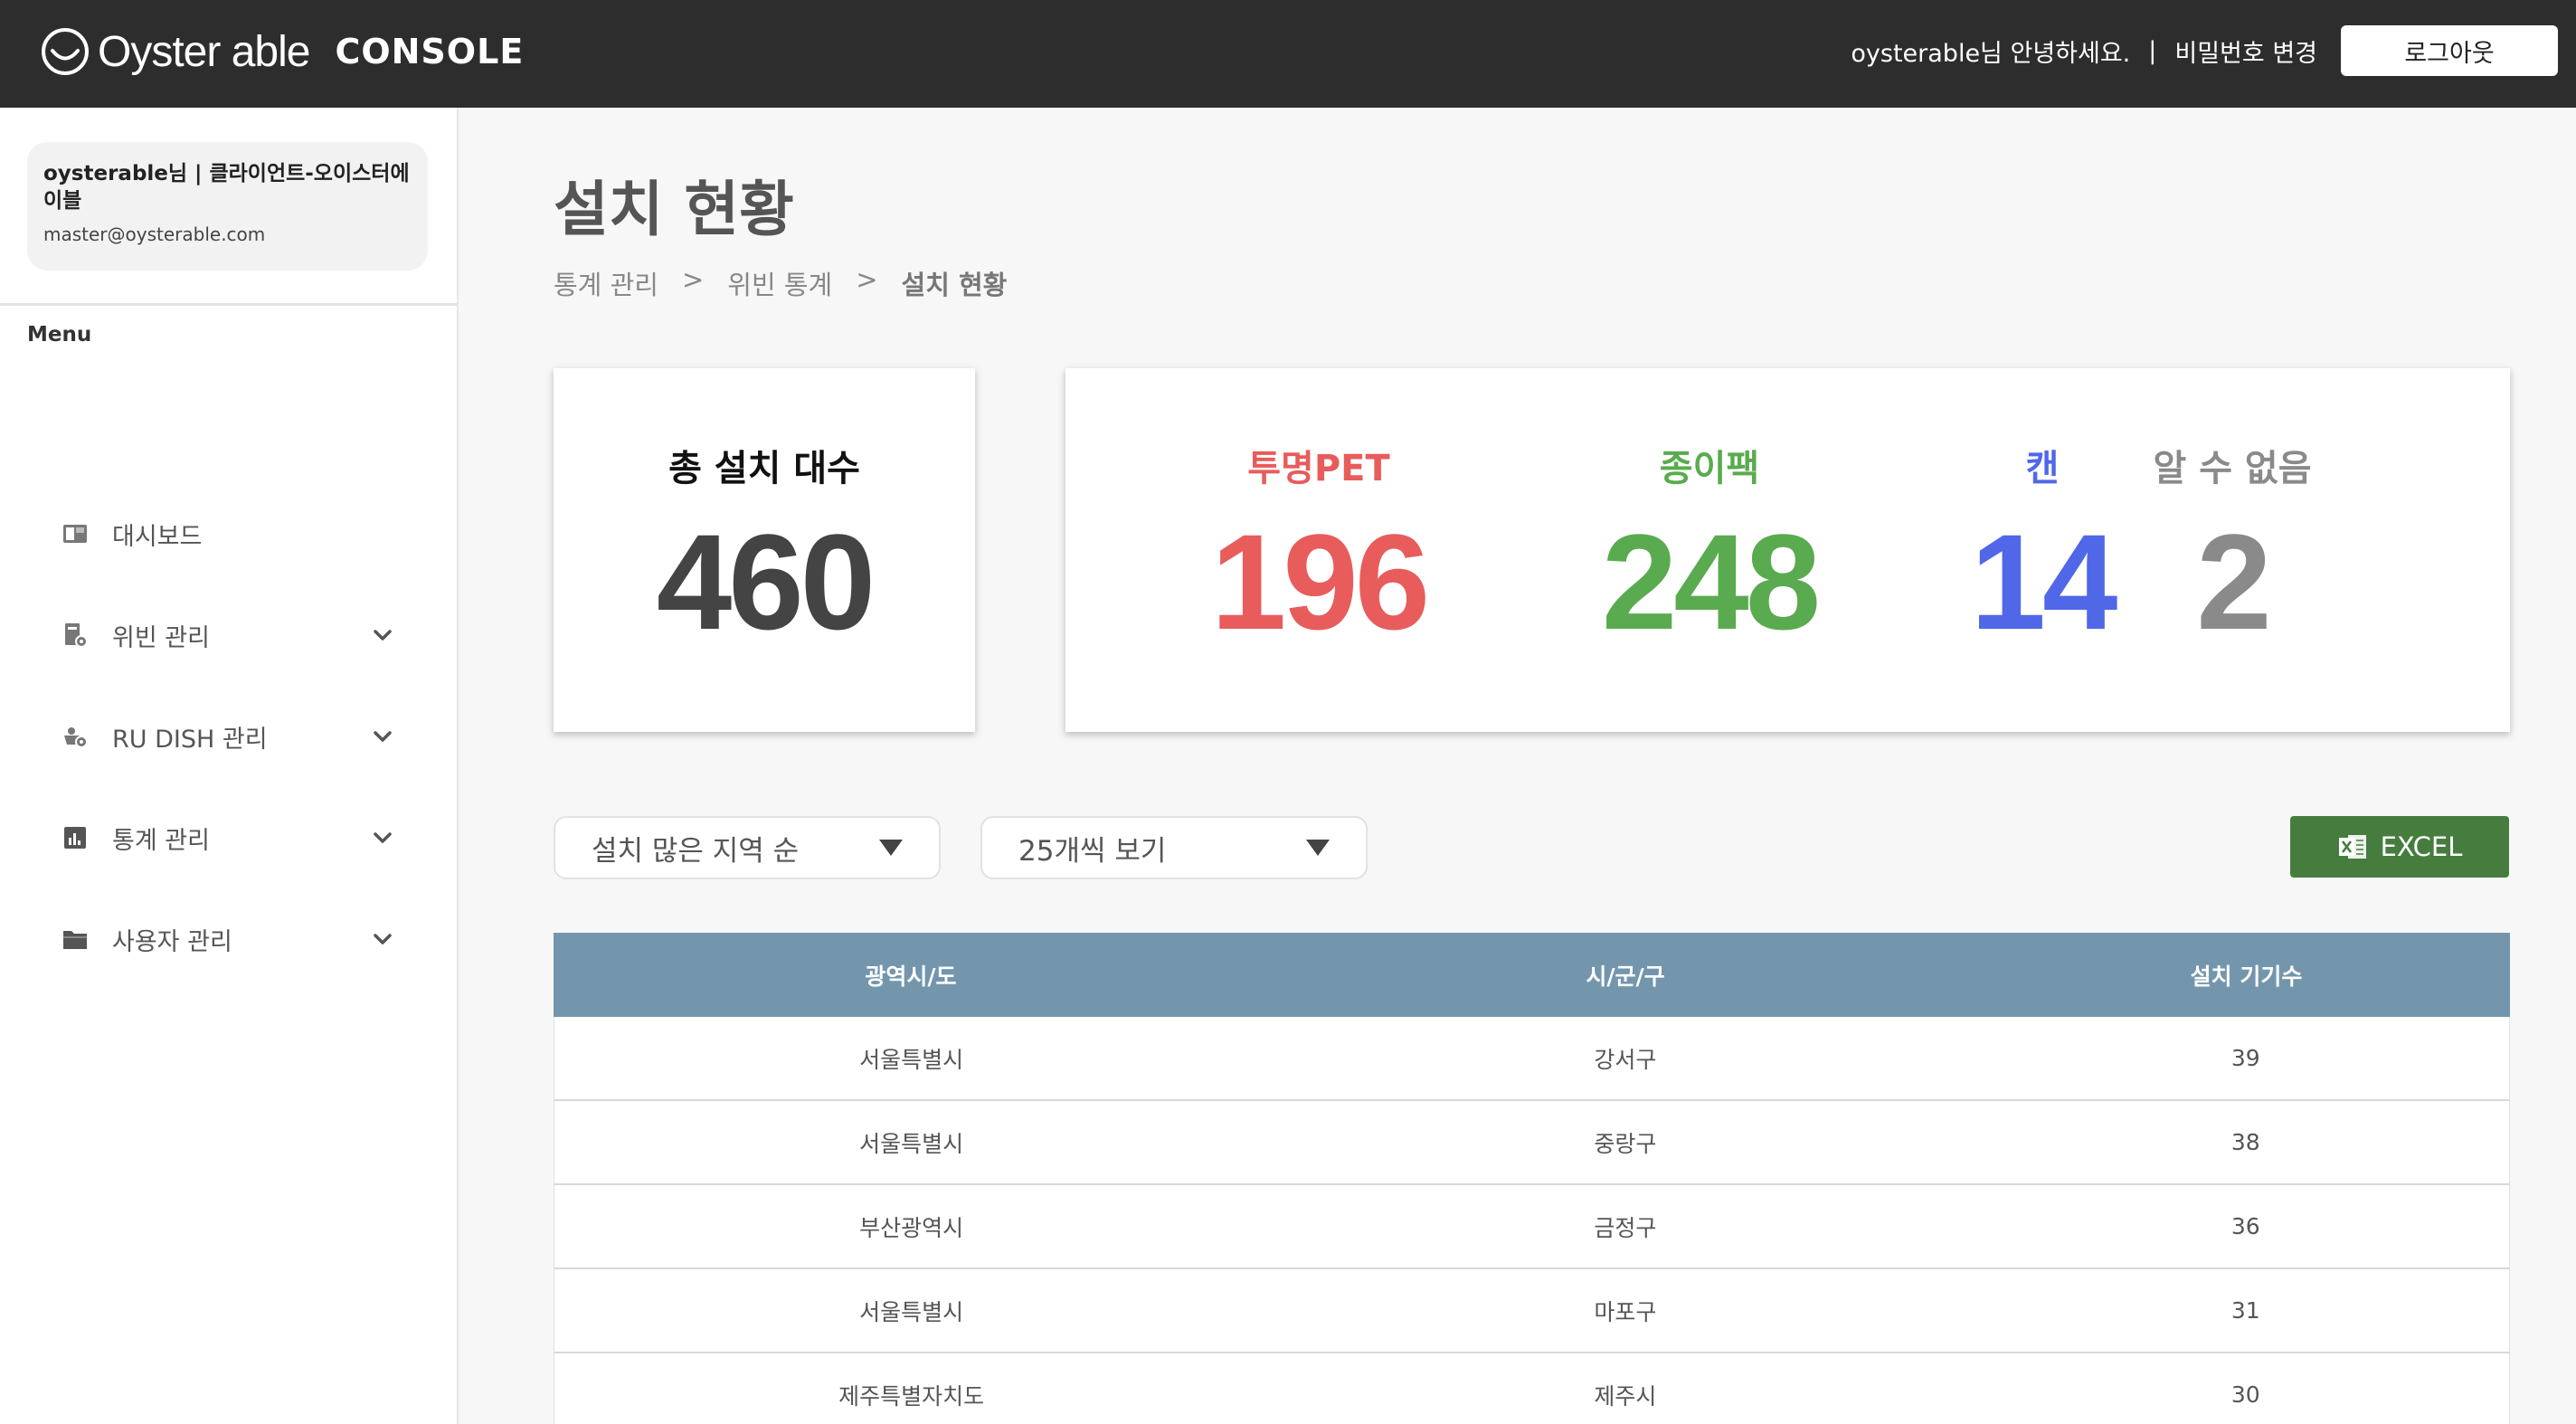  I want to click on greeting-text: oysterable님 안녕하세요., so click(1991, 53).